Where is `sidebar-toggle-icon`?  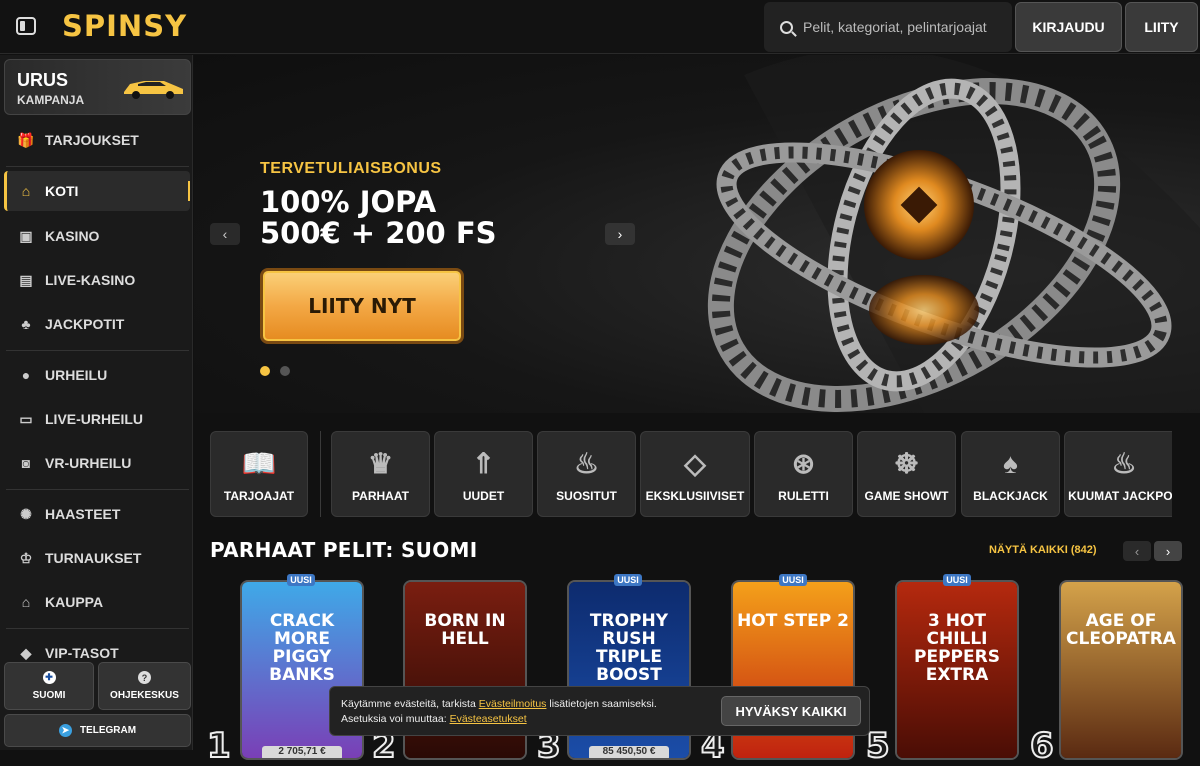 sidebar-toggle-icon is located at coordinates (26, 26).